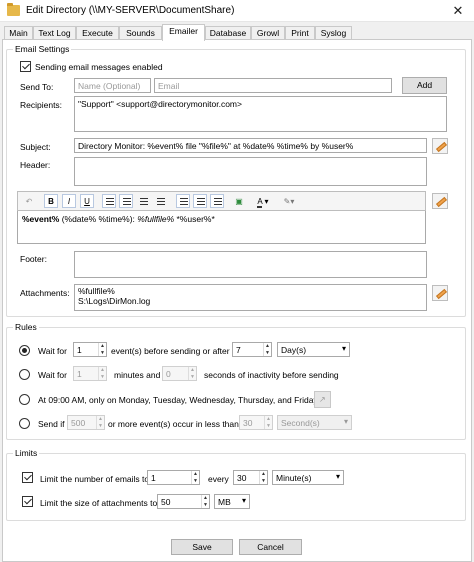 This screenshot has height=562, width=474. Describe the element at coordinates (99, 503) in the screenshot. I see `limit2-label: Limit the size of attachments to` at that location.